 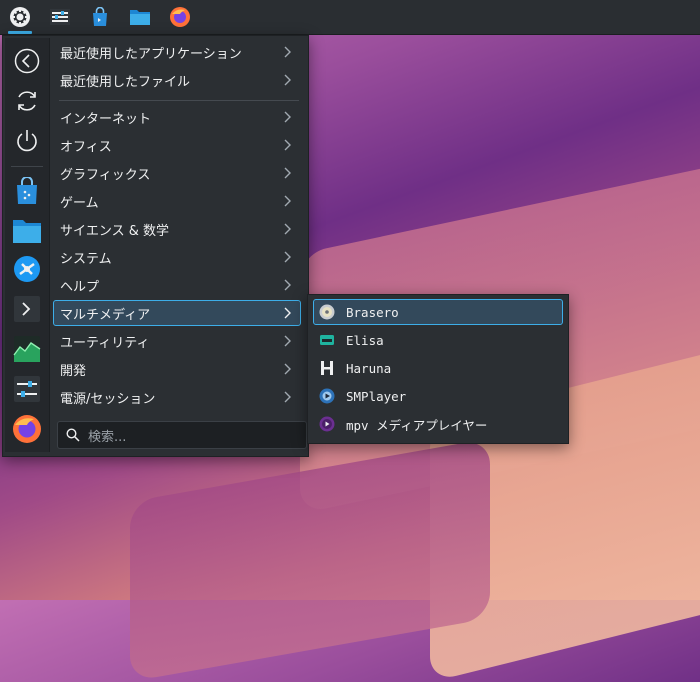 What do you see at coordinates (438, 312) in the screenshot?
I see `app-brasero: Brasero` at bounding box center [438, 312].